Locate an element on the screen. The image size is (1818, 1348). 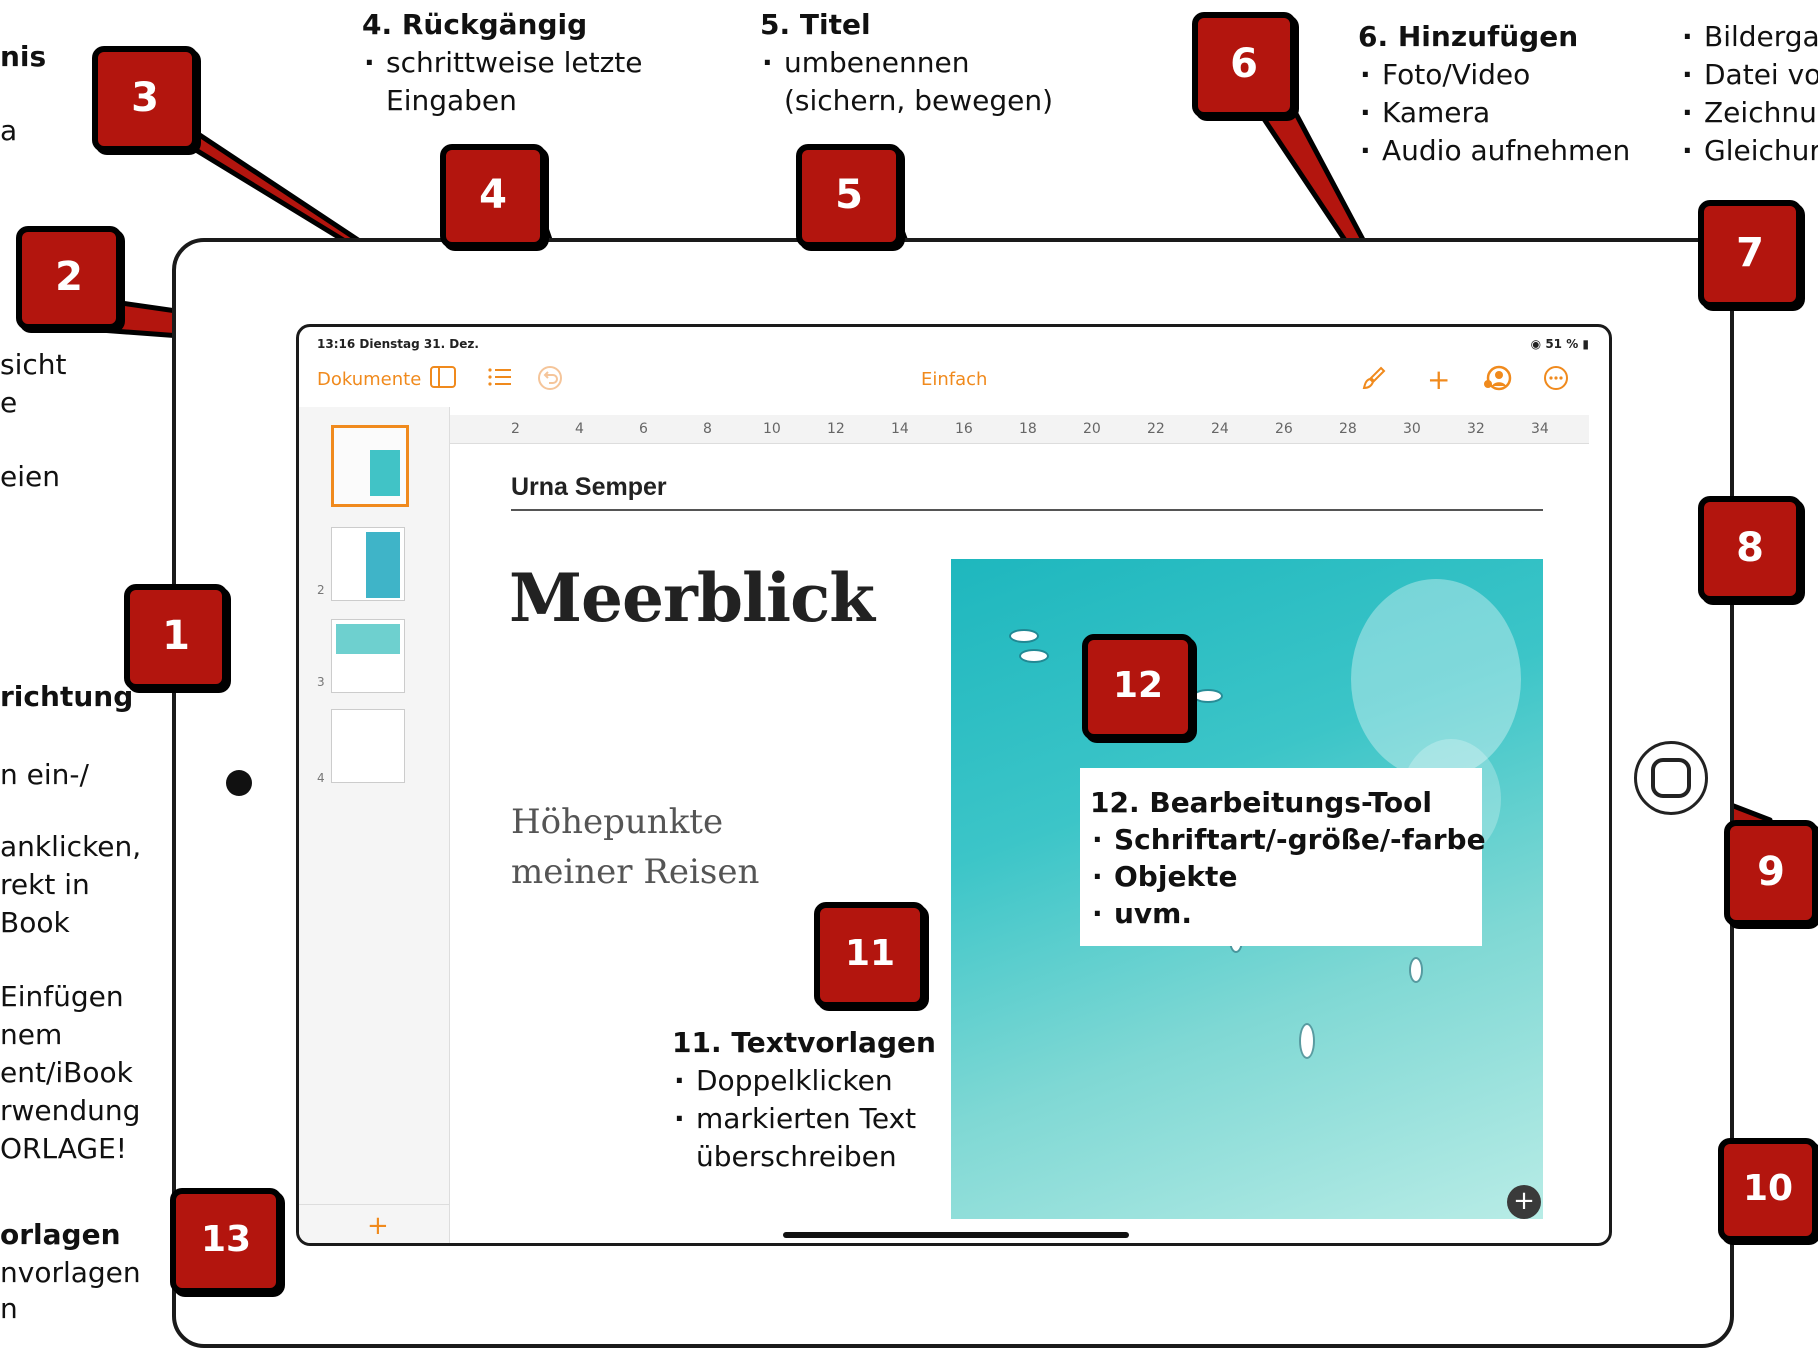
add-page-button: + is located at coordinates (374, 1223).